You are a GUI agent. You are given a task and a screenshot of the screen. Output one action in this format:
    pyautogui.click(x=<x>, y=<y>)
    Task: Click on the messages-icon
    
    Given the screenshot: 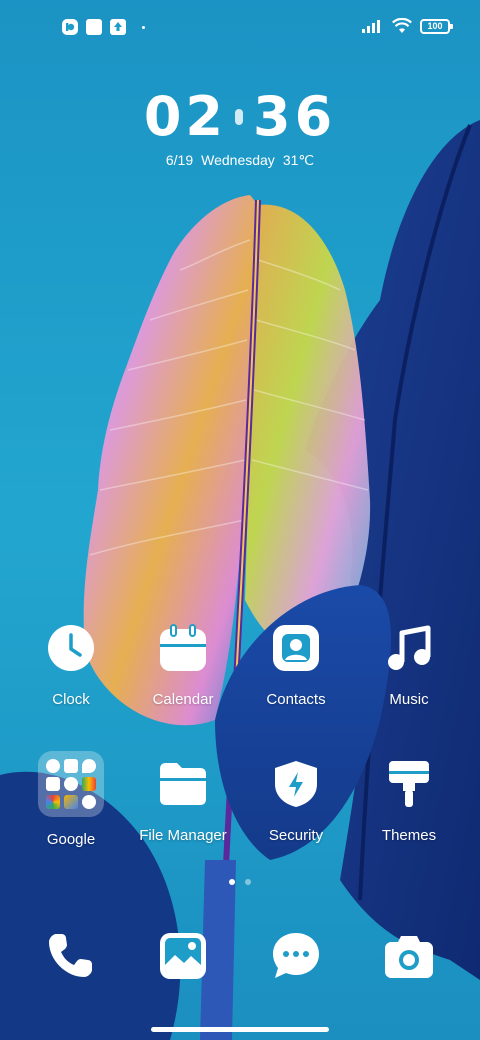 What is the action you would take?
    pyautogui.click(x=296, y=955)
    